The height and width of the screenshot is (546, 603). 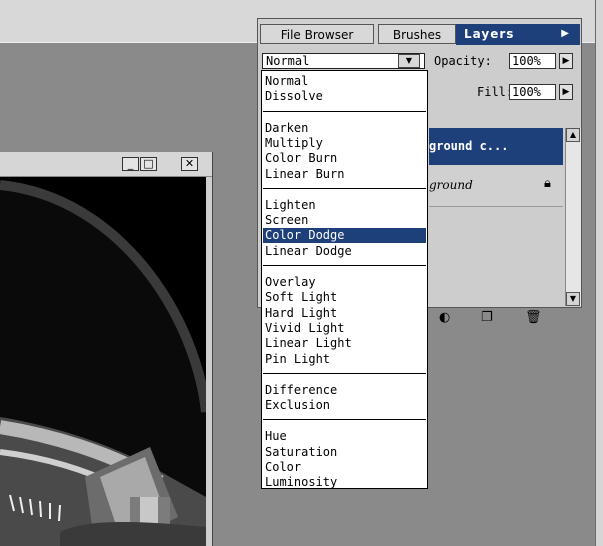 What do you see at coordinates (344, 436) in the screenshot?
I see `blend-mode-item: Hue` at bounding box center [344, 436].